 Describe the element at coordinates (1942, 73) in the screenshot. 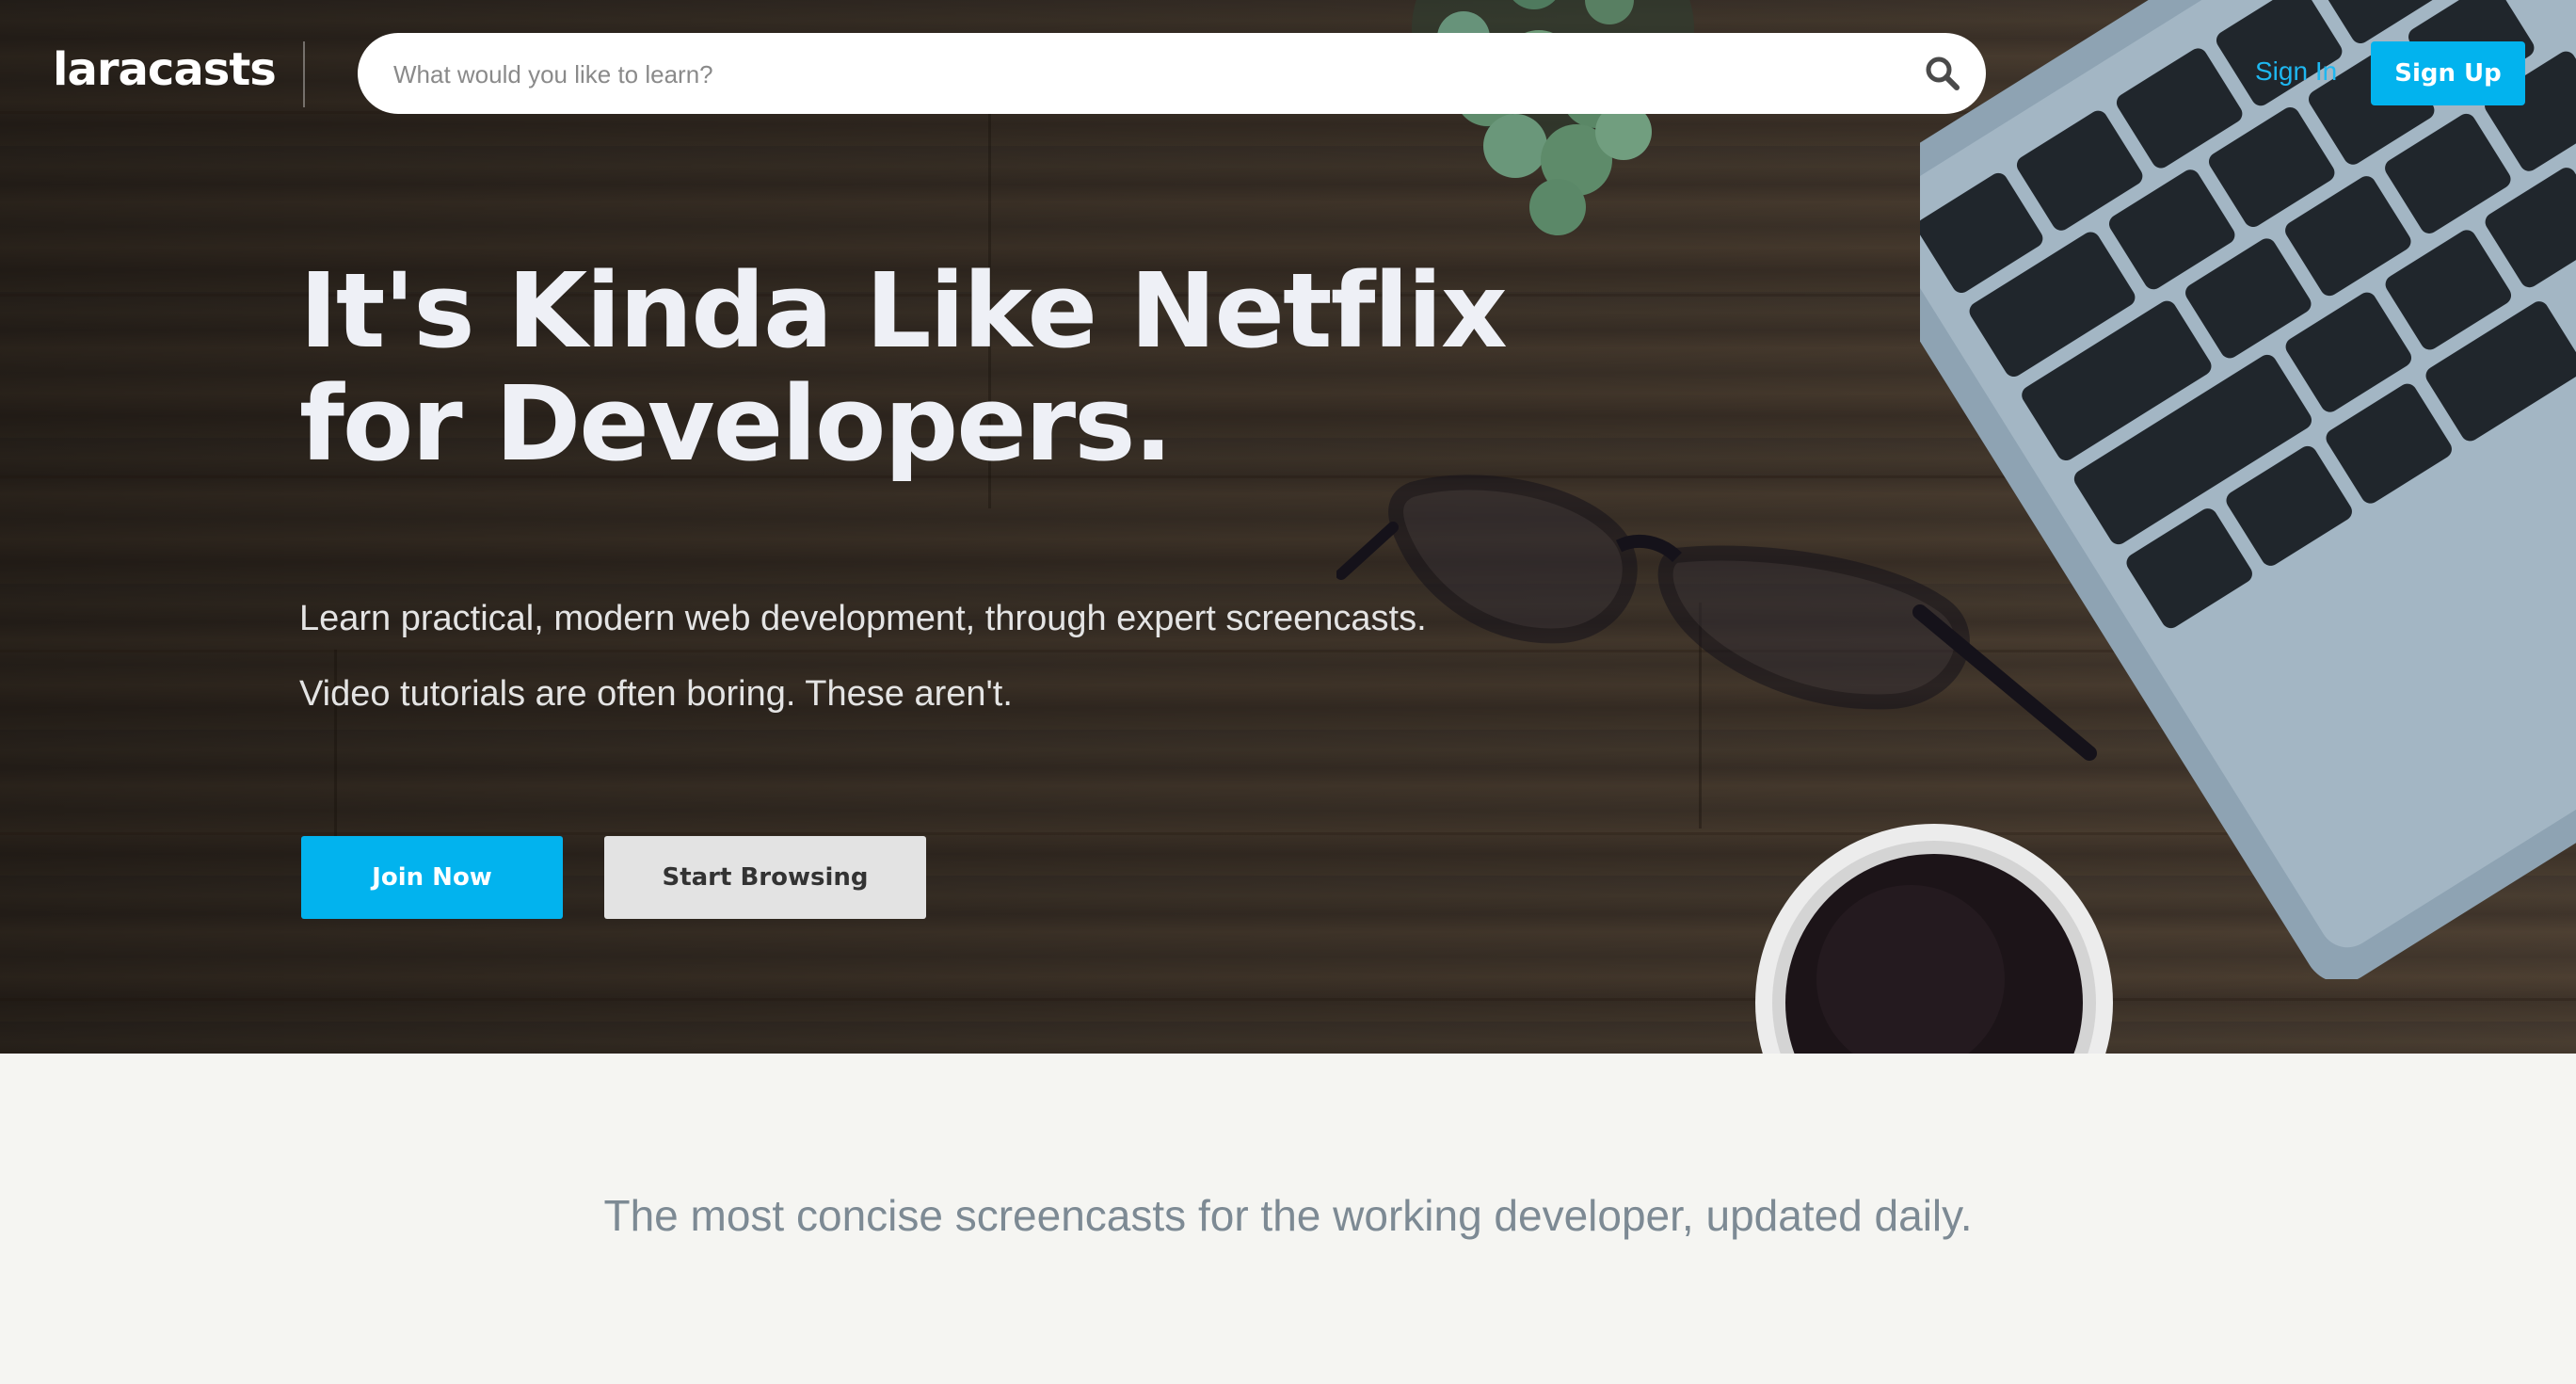

I see `search-icon` at that location.